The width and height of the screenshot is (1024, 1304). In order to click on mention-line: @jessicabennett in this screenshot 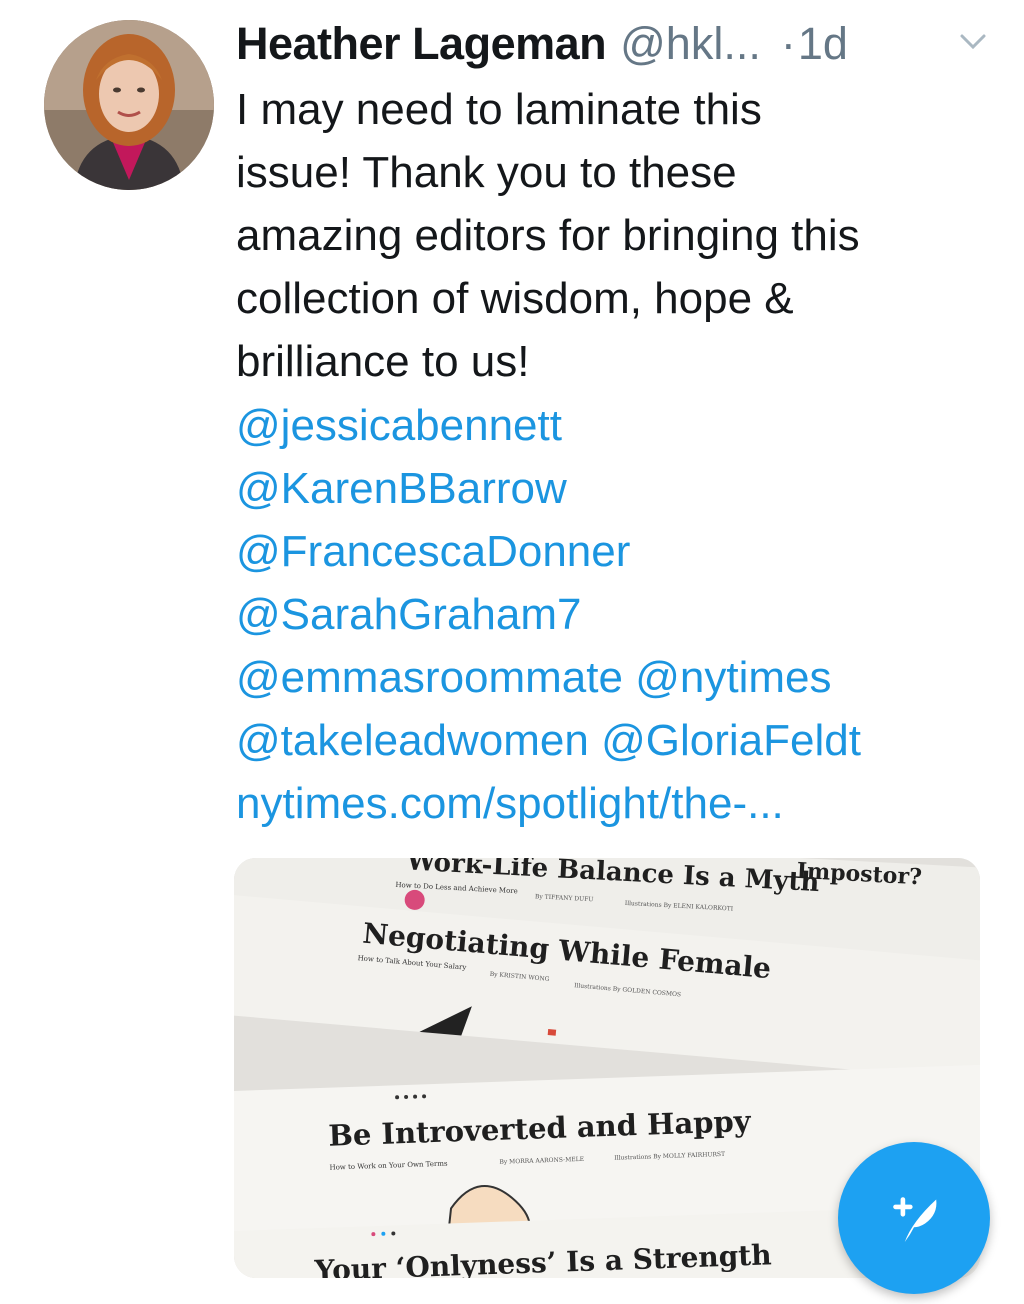, I will do `click(621, 425)`.